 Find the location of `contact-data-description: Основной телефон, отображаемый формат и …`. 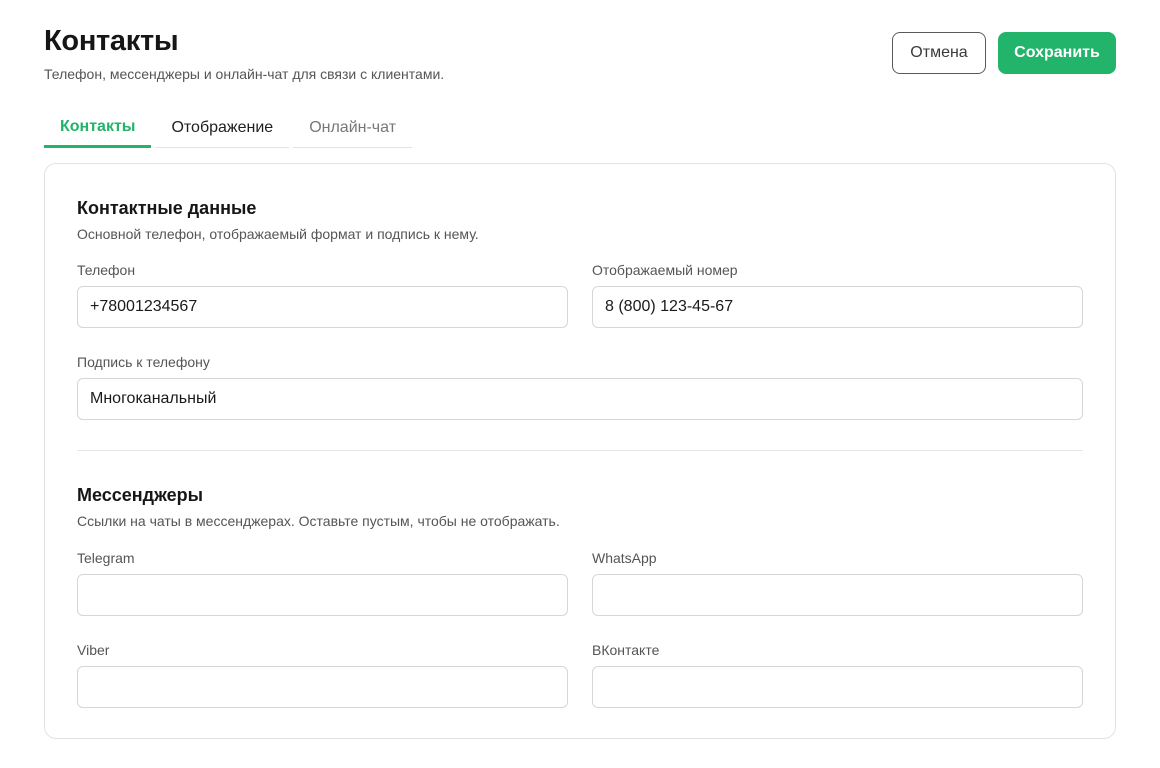

contact-data-description: Основной телефон, отображаемый формат и … is located at coordinates (278, 234).